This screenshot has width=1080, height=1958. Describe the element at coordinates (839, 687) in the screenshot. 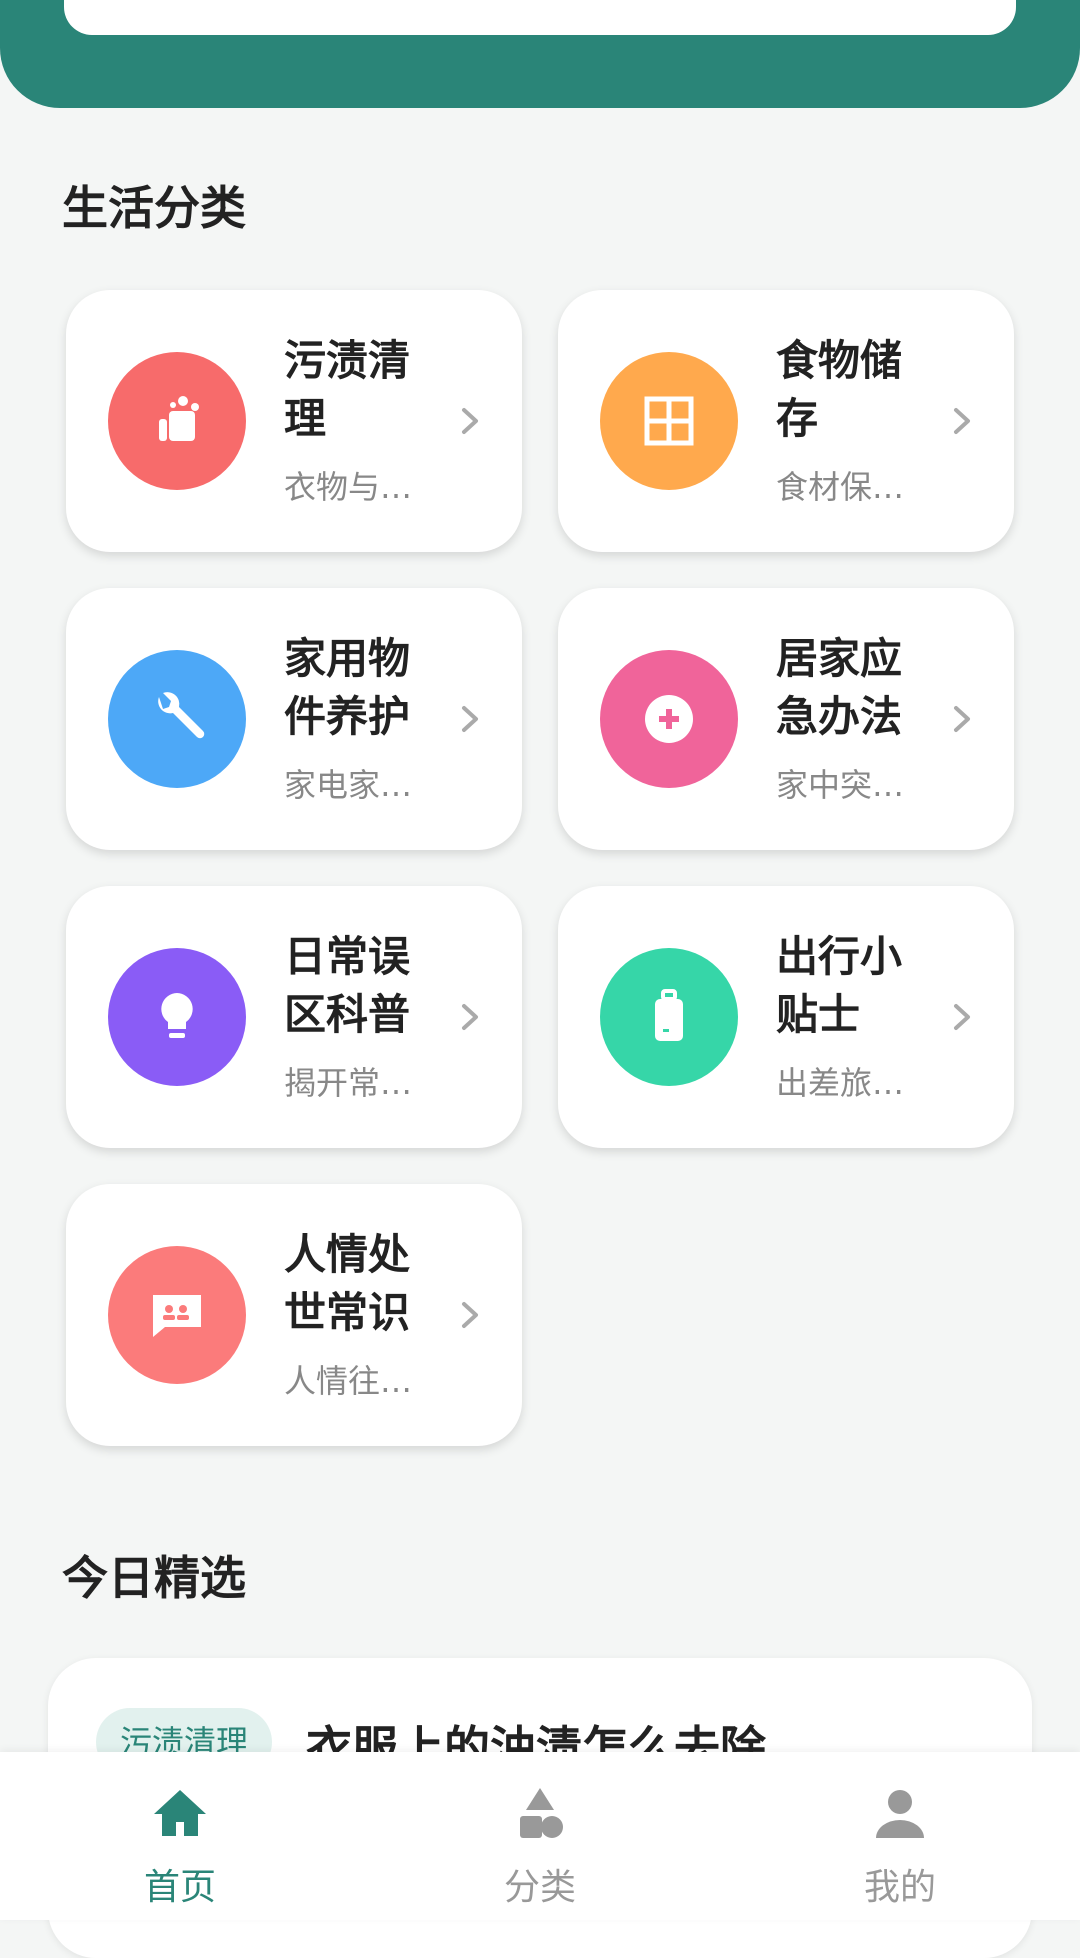

I see `category-title: 居家应急办法` at that location.